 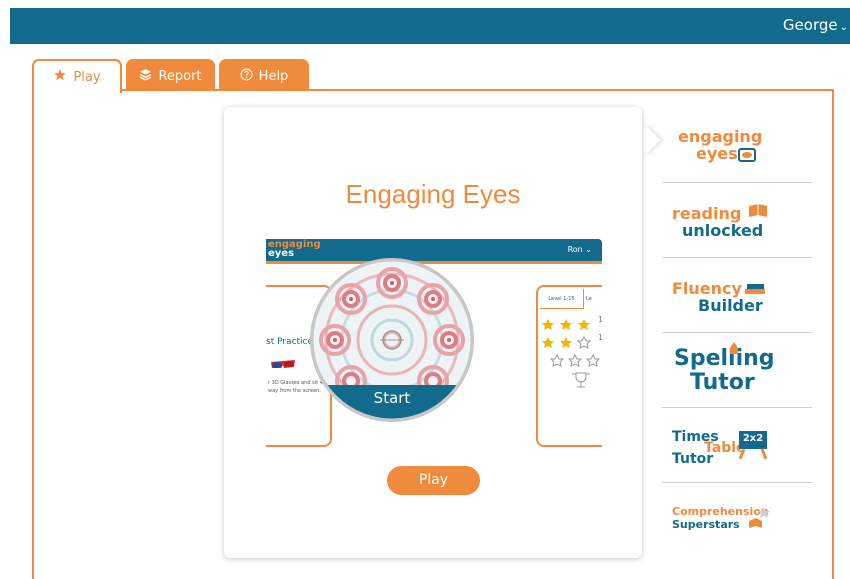 I want to click on chevron-down-icon: ⌄, so click(x=843, y=27).